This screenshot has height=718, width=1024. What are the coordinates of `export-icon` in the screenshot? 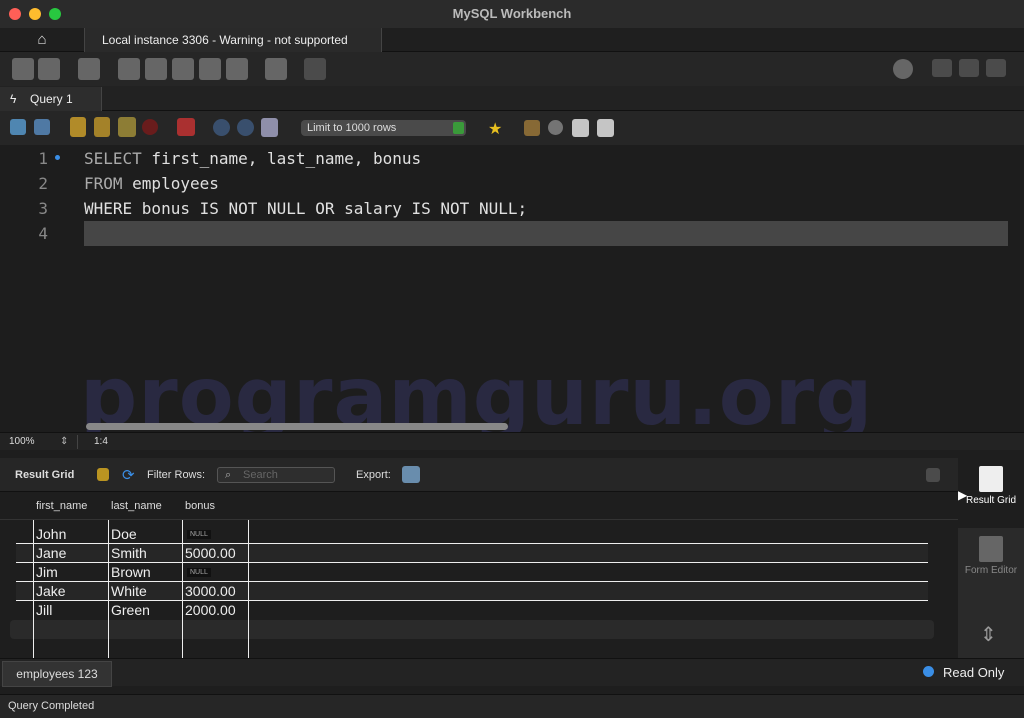 It's located at (411, 474).